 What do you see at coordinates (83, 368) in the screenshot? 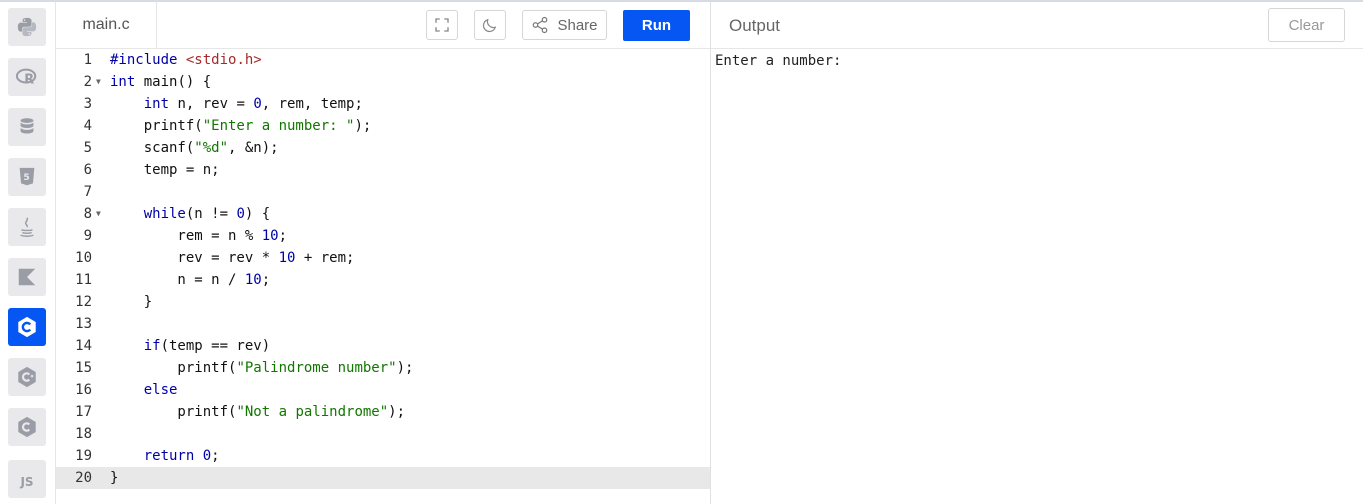
I see `line-number: 15` at bounding box center [83, 368].